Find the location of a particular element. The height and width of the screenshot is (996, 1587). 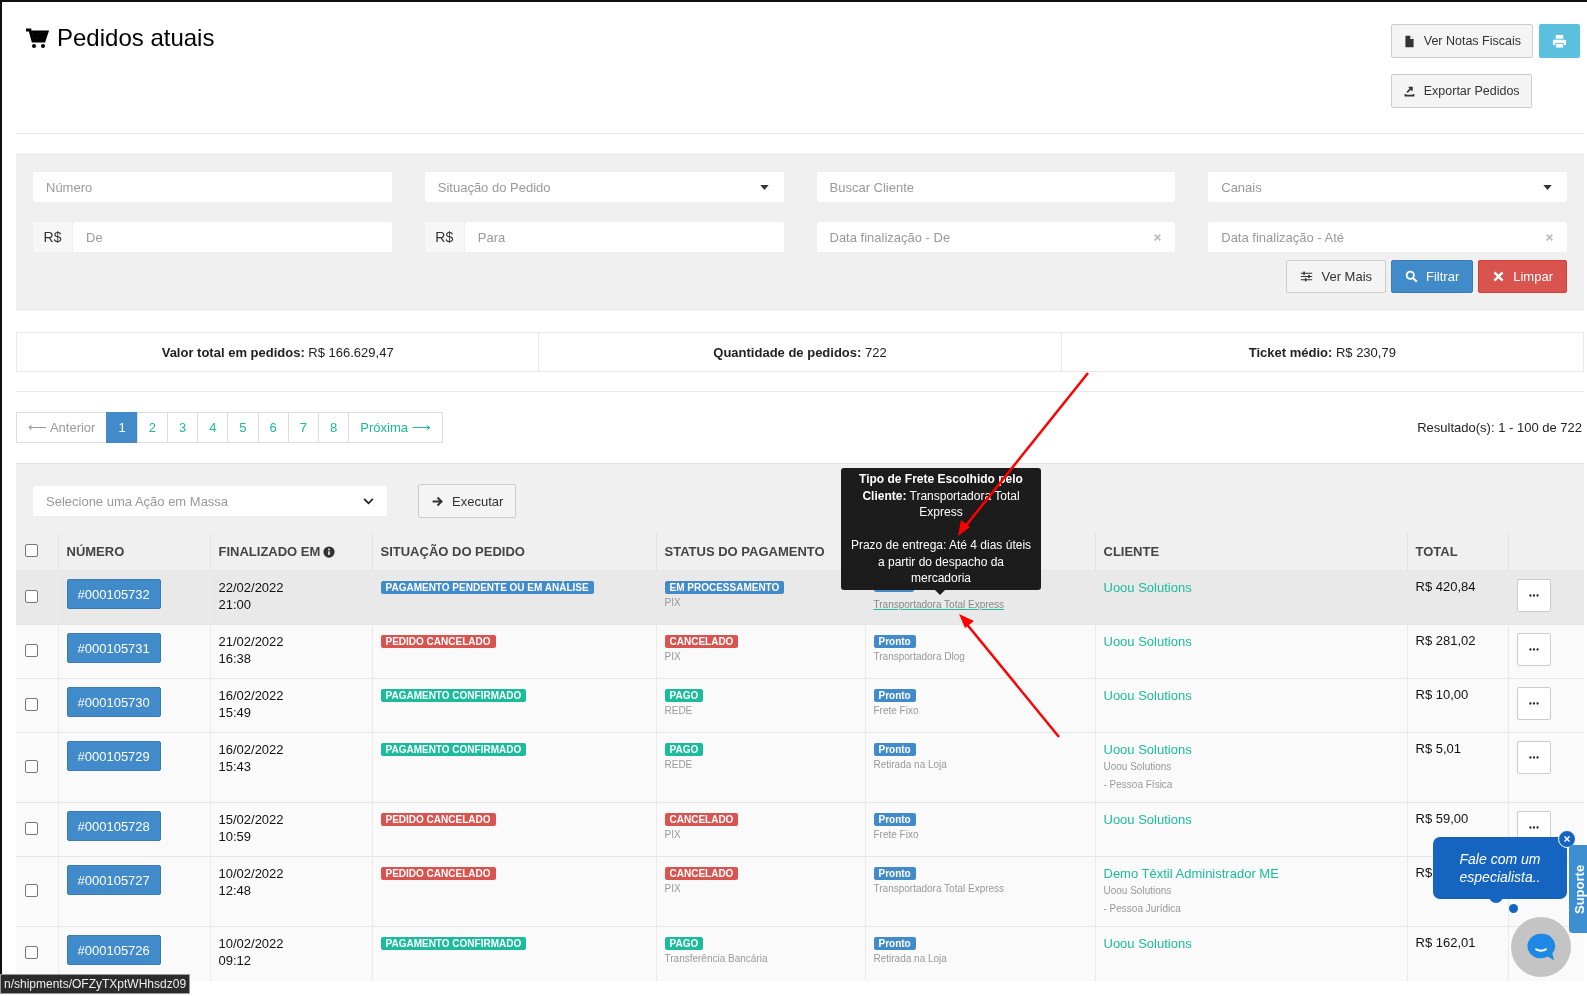

page-link: 3 is located at coordinates (182, 427).